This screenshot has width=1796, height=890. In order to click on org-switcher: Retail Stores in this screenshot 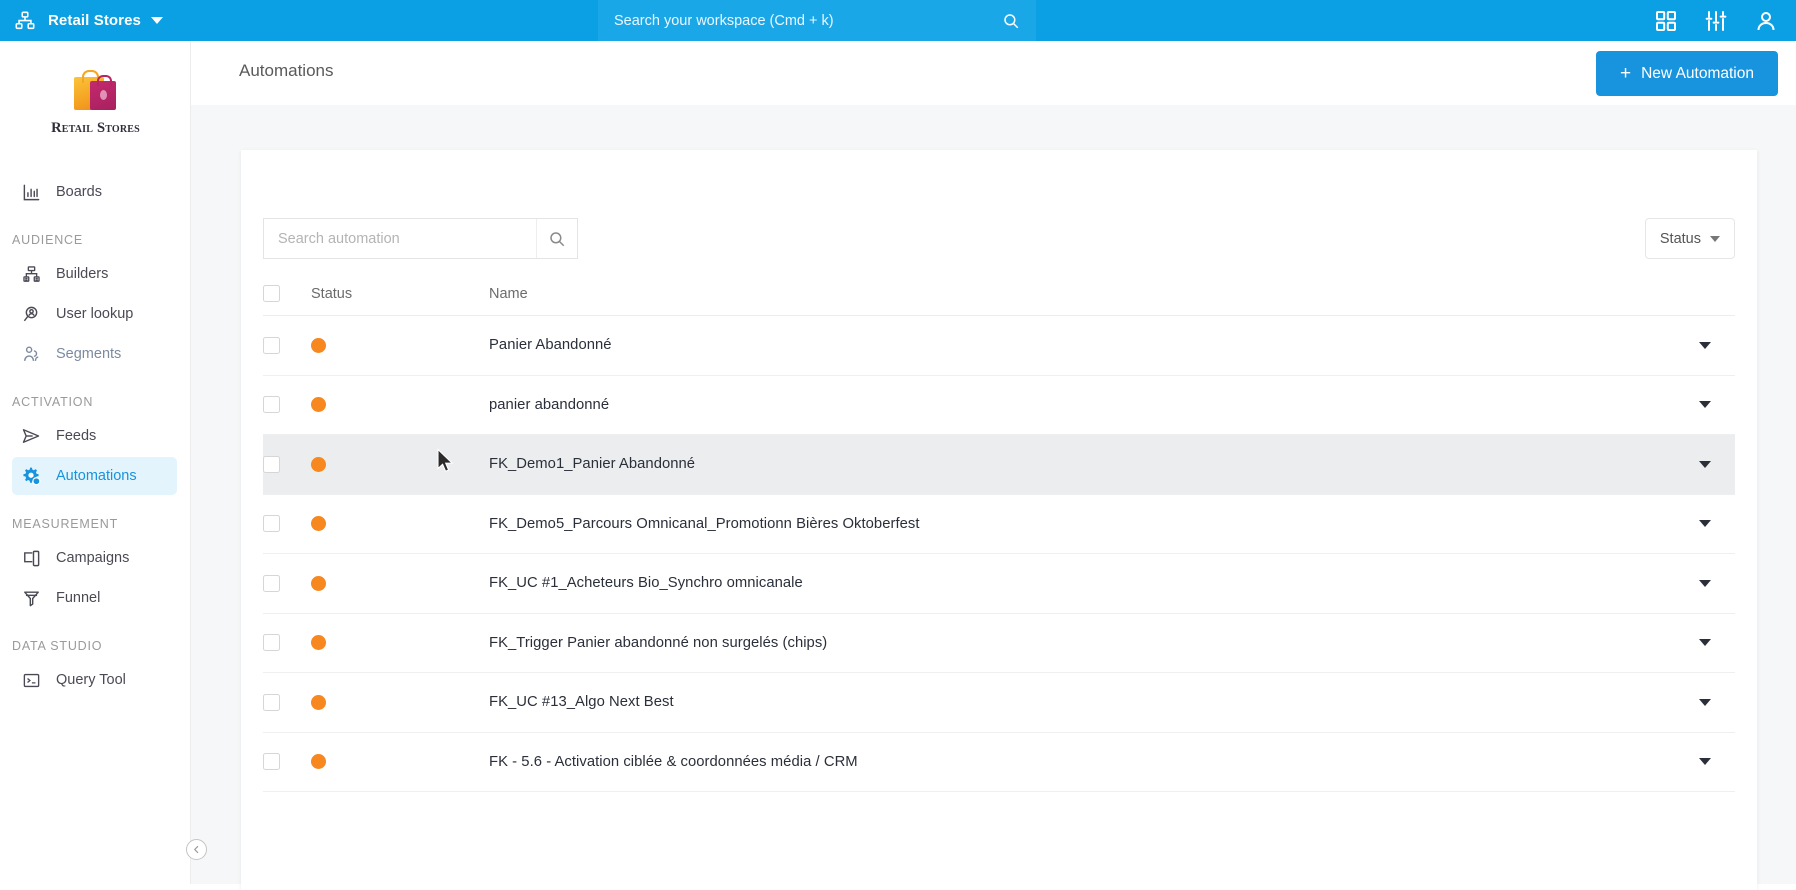, I will do `click(81, 21)`.